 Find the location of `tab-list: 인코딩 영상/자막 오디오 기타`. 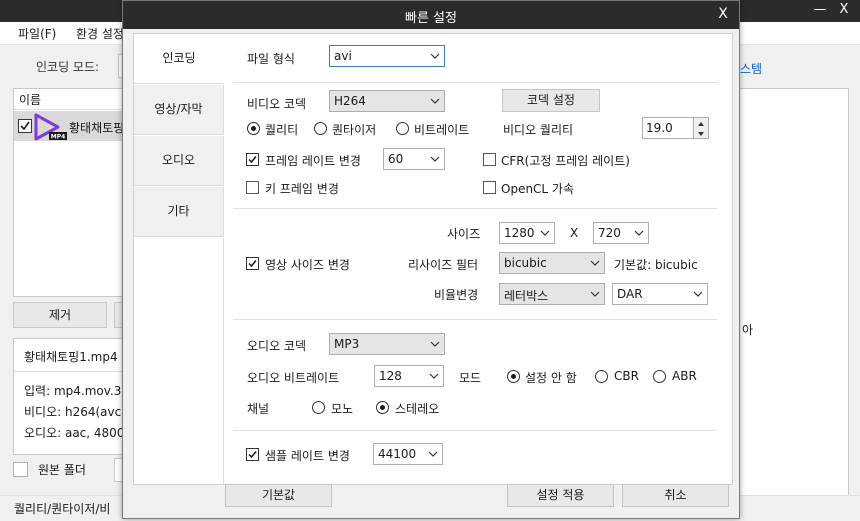

tab-list: 인코딩 영상/자막 오디오 기타 is located at coordinates (179, 259).